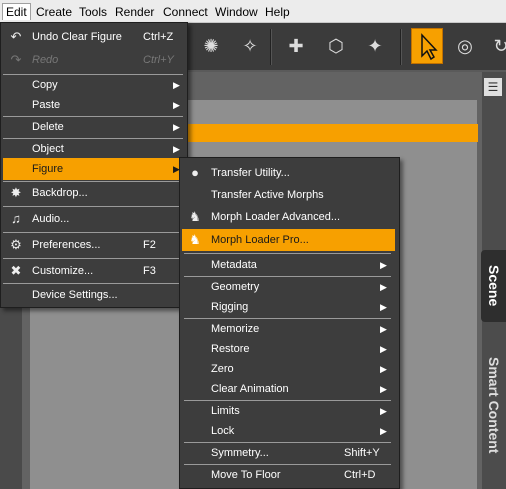 The height and width of the screenshot is (489, 506). What do you see at coordinates (493, 87) in the screenshot?
I see `panel-menu-icon: ☰` at bounding box center [493, 87].